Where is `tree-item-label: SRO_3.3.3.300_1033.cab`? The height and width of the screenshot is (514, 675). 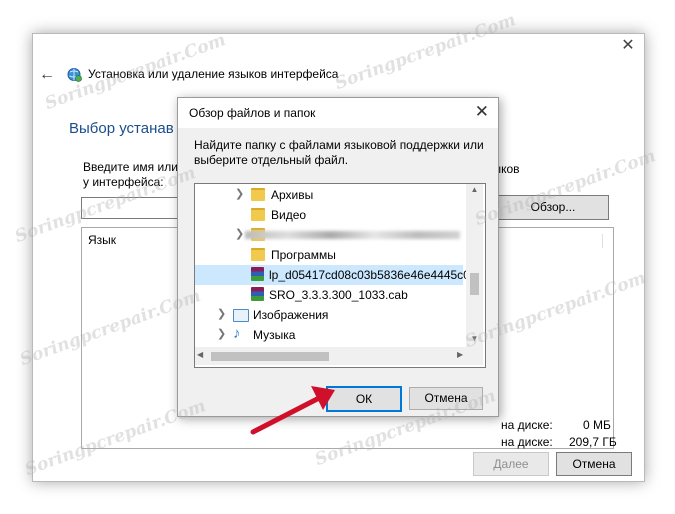
tree-item-label: SRO_3.3.3.300_1033.cab is located at coordinates (338, 295).